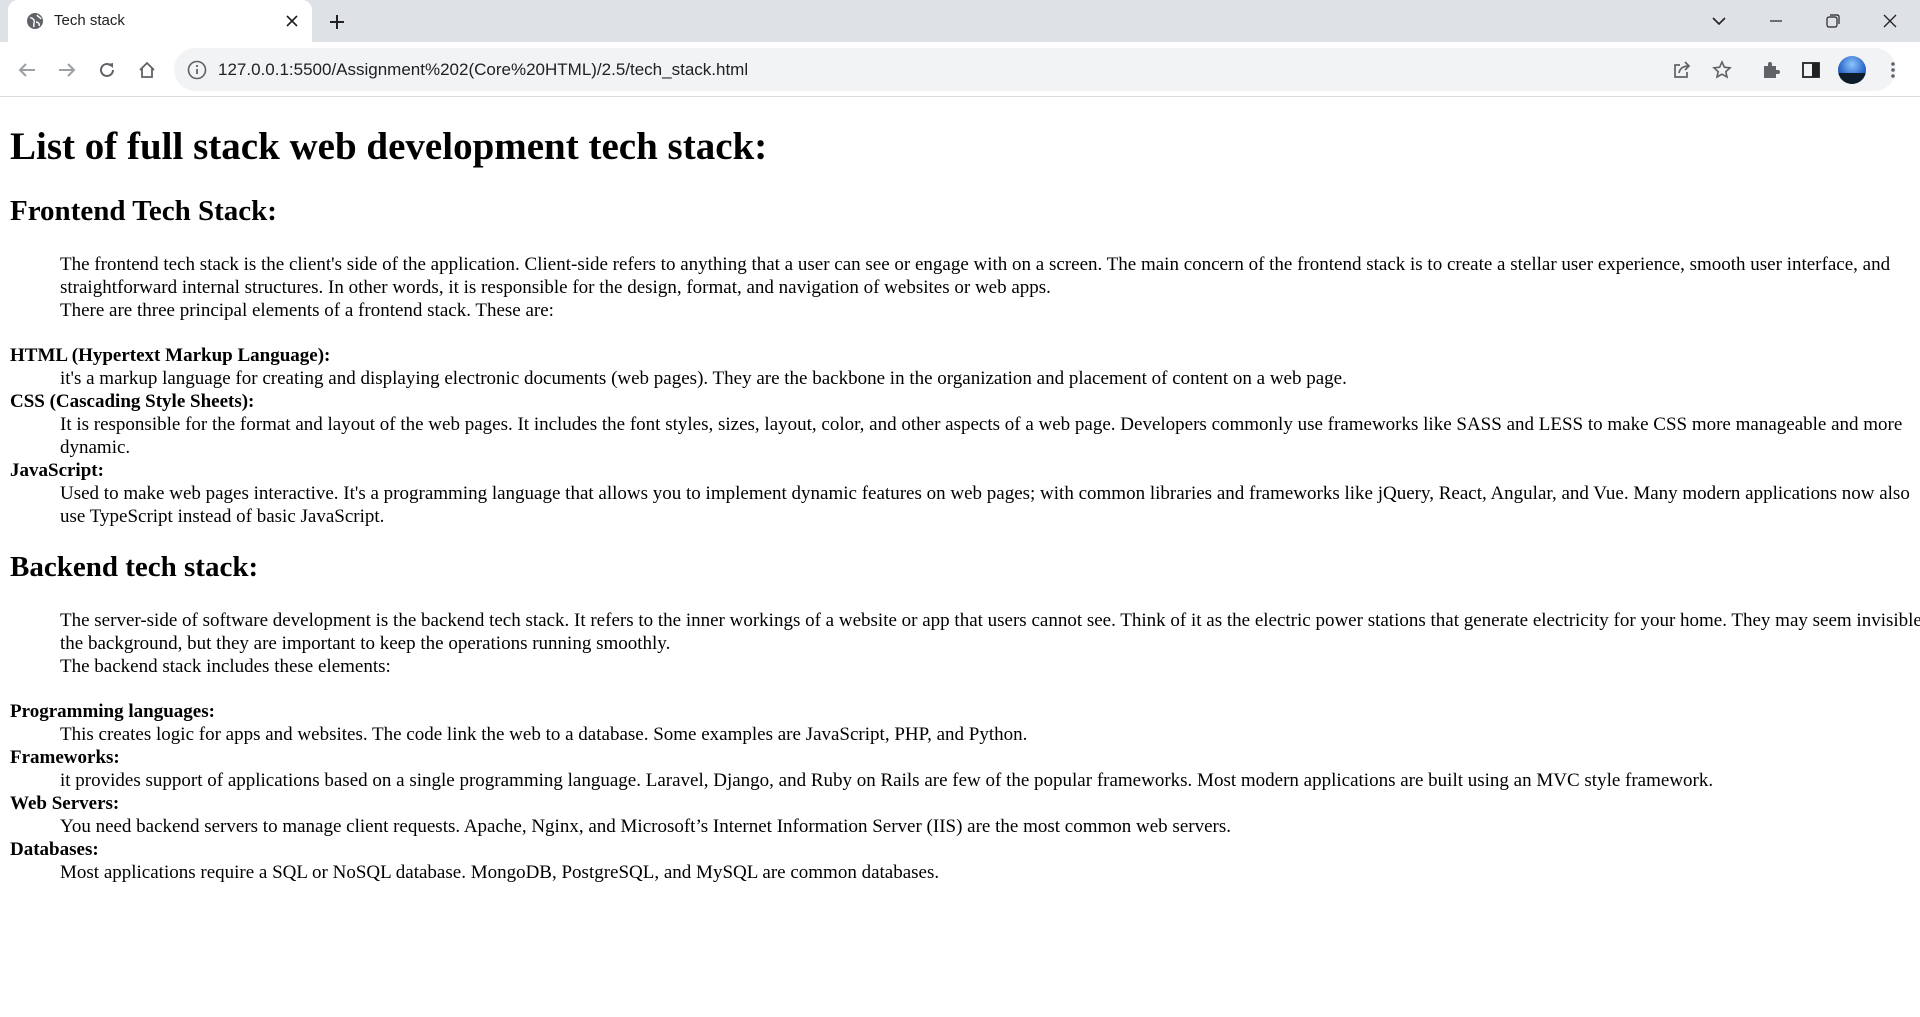 This screenshot has height=1017, width=1920. I want to click on tab-strip: Tech stack, so click(960, 21).